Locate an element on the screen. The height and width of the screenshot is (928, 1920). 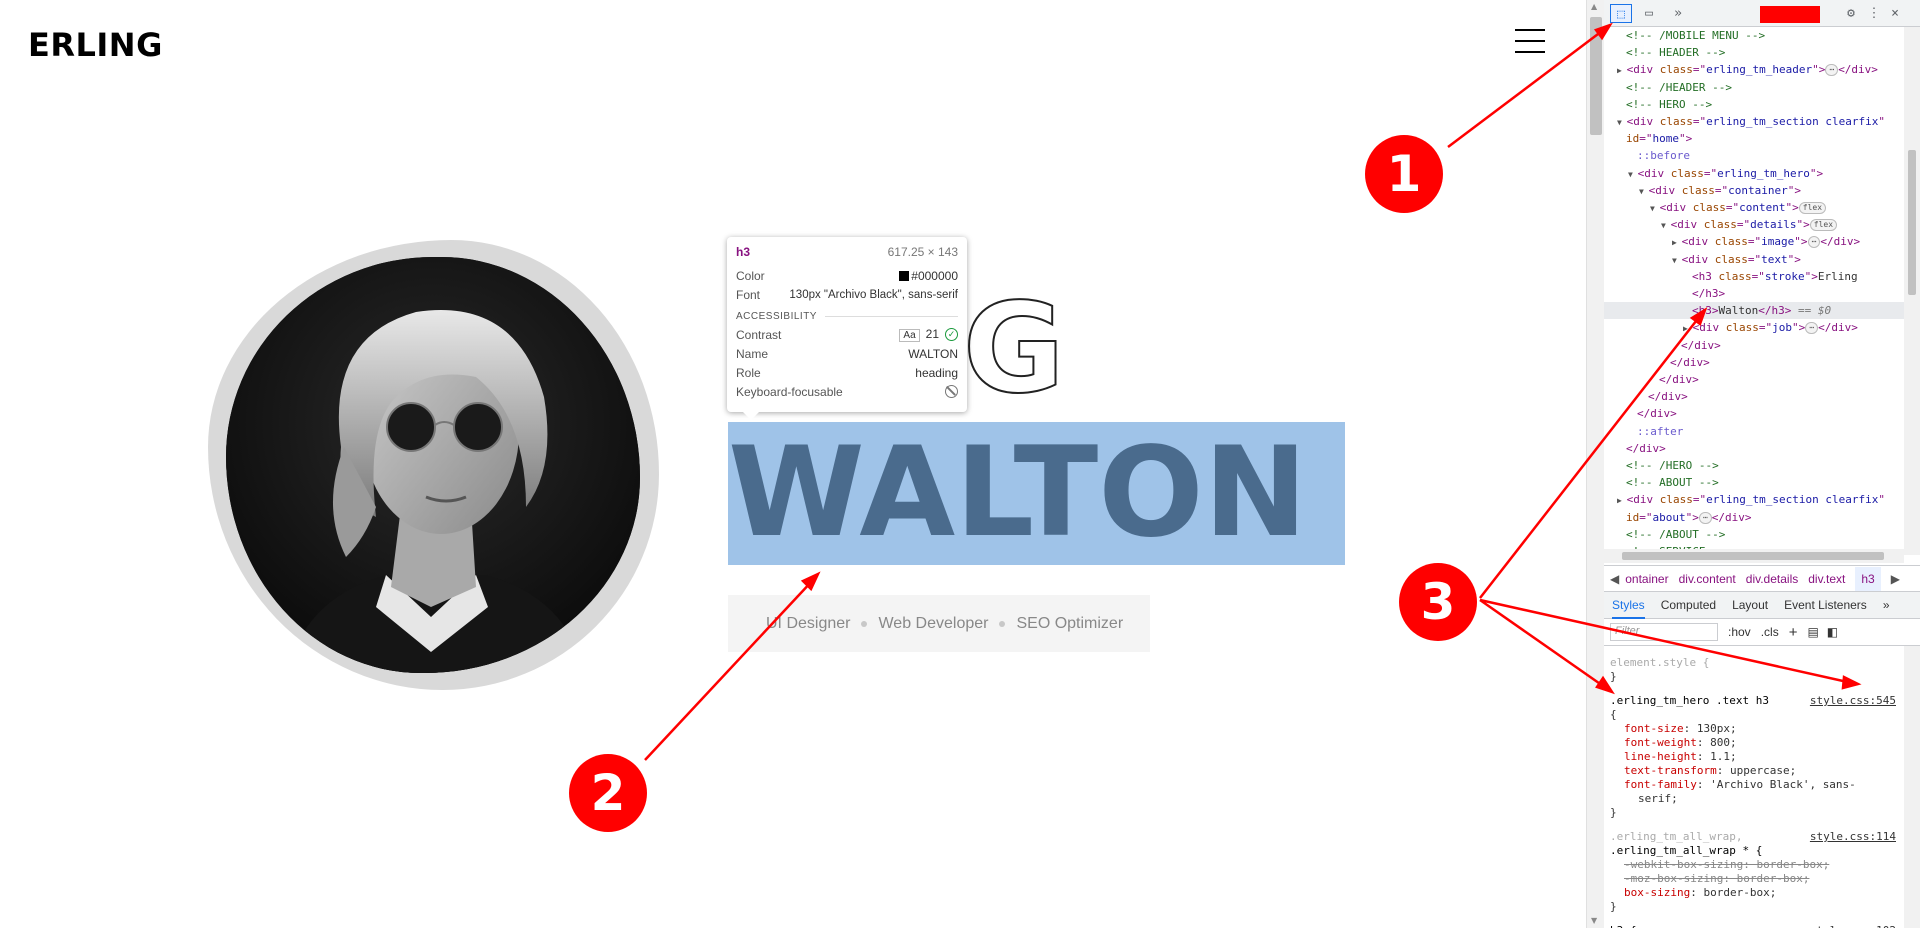
dom-node-line: <!-- ABOUT --> is located at coordinates (1672, 482).